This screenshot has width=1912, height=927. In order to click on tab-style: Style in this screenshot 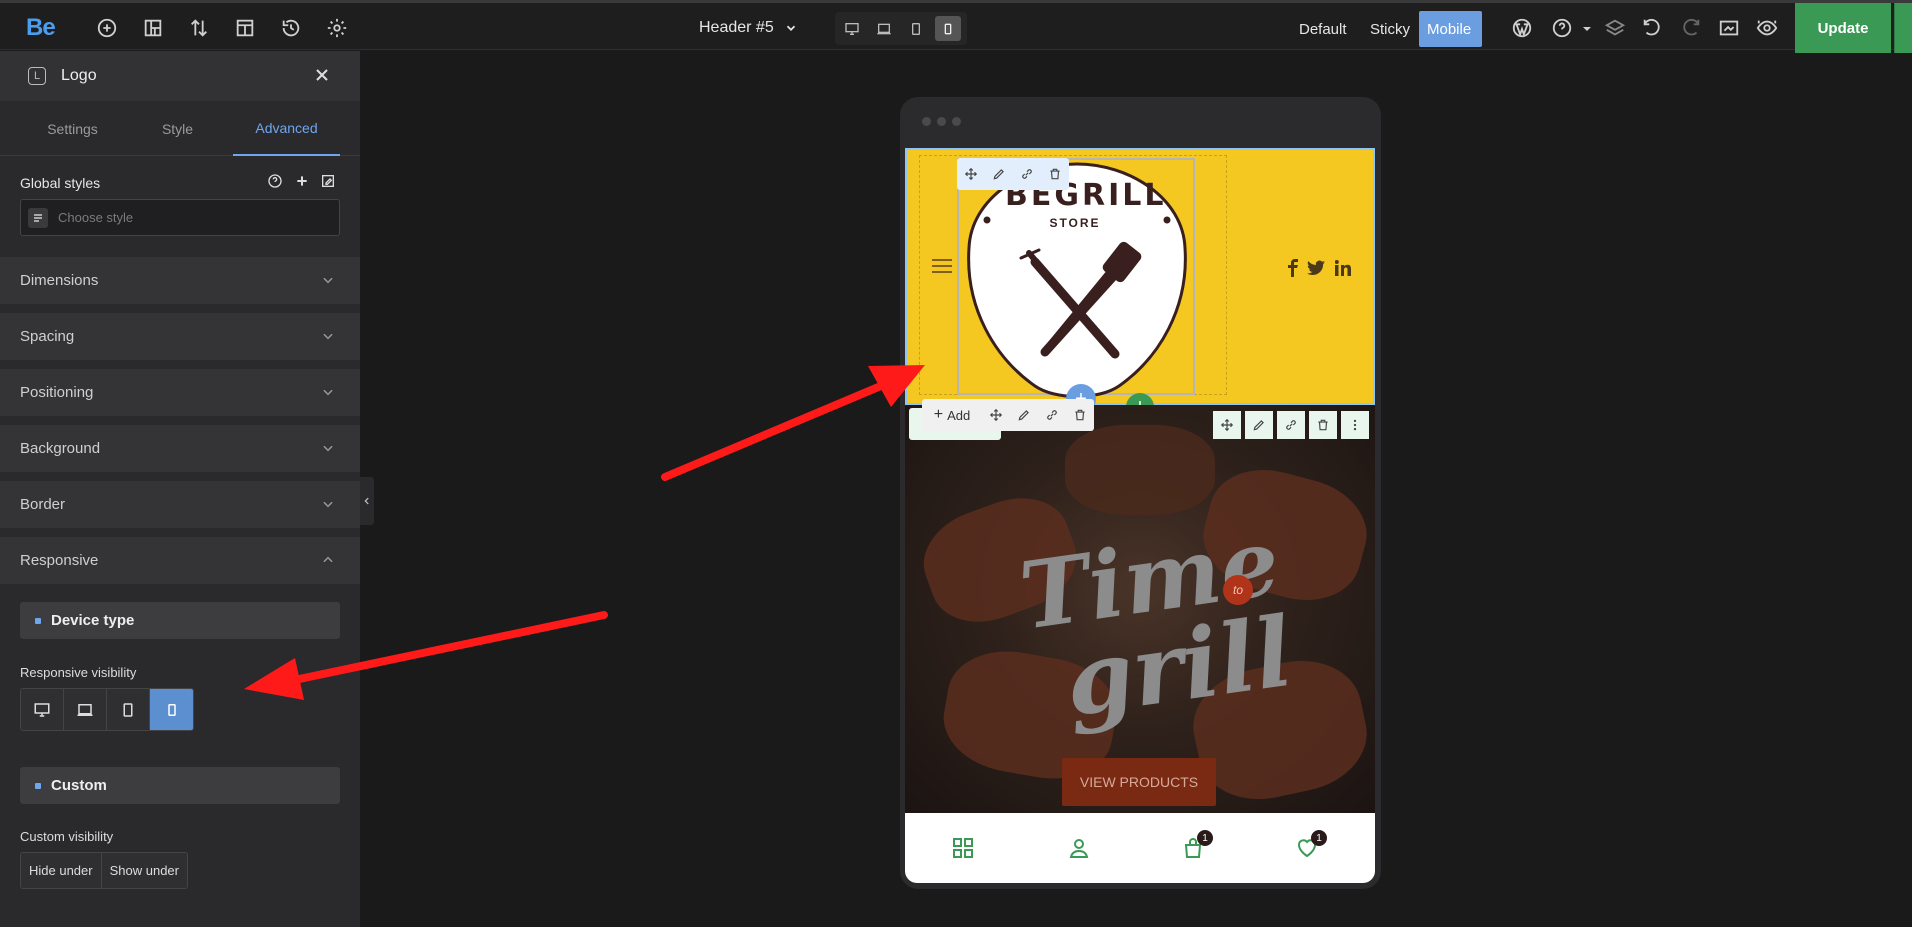, I will do `click(177, 128)`.